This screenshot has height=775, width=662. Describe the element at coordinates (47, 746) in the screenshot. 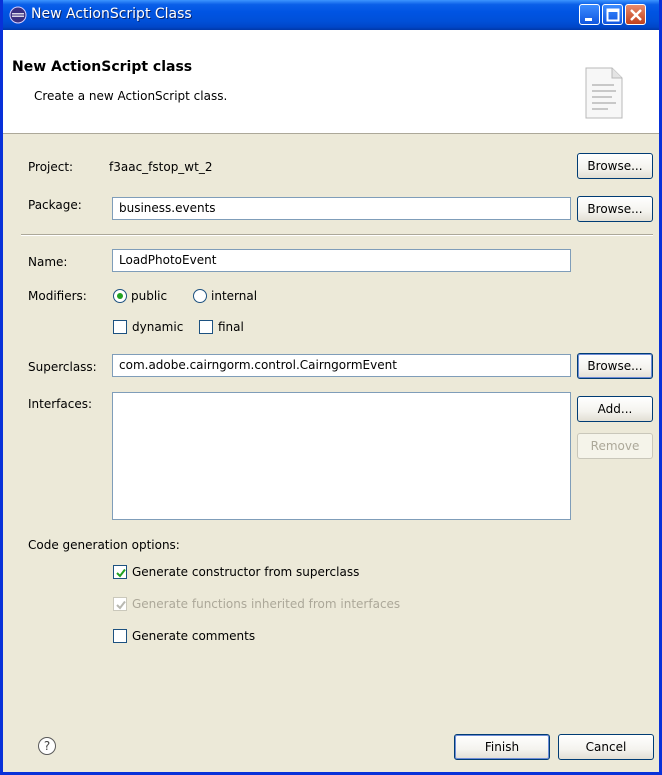

I see `help-icon: ?` at that location.